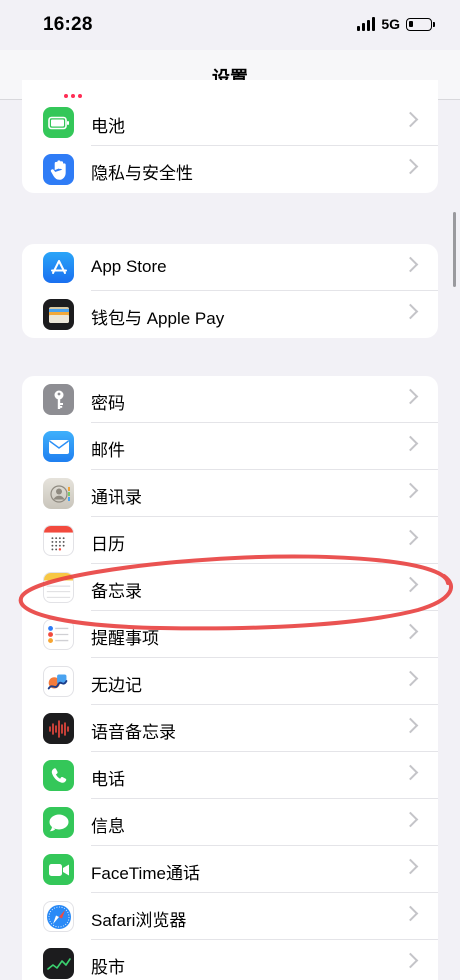  Describe the element at coordinates (116, 685) in the screenshot. I see `settings-row-label: 无边记` at that location.